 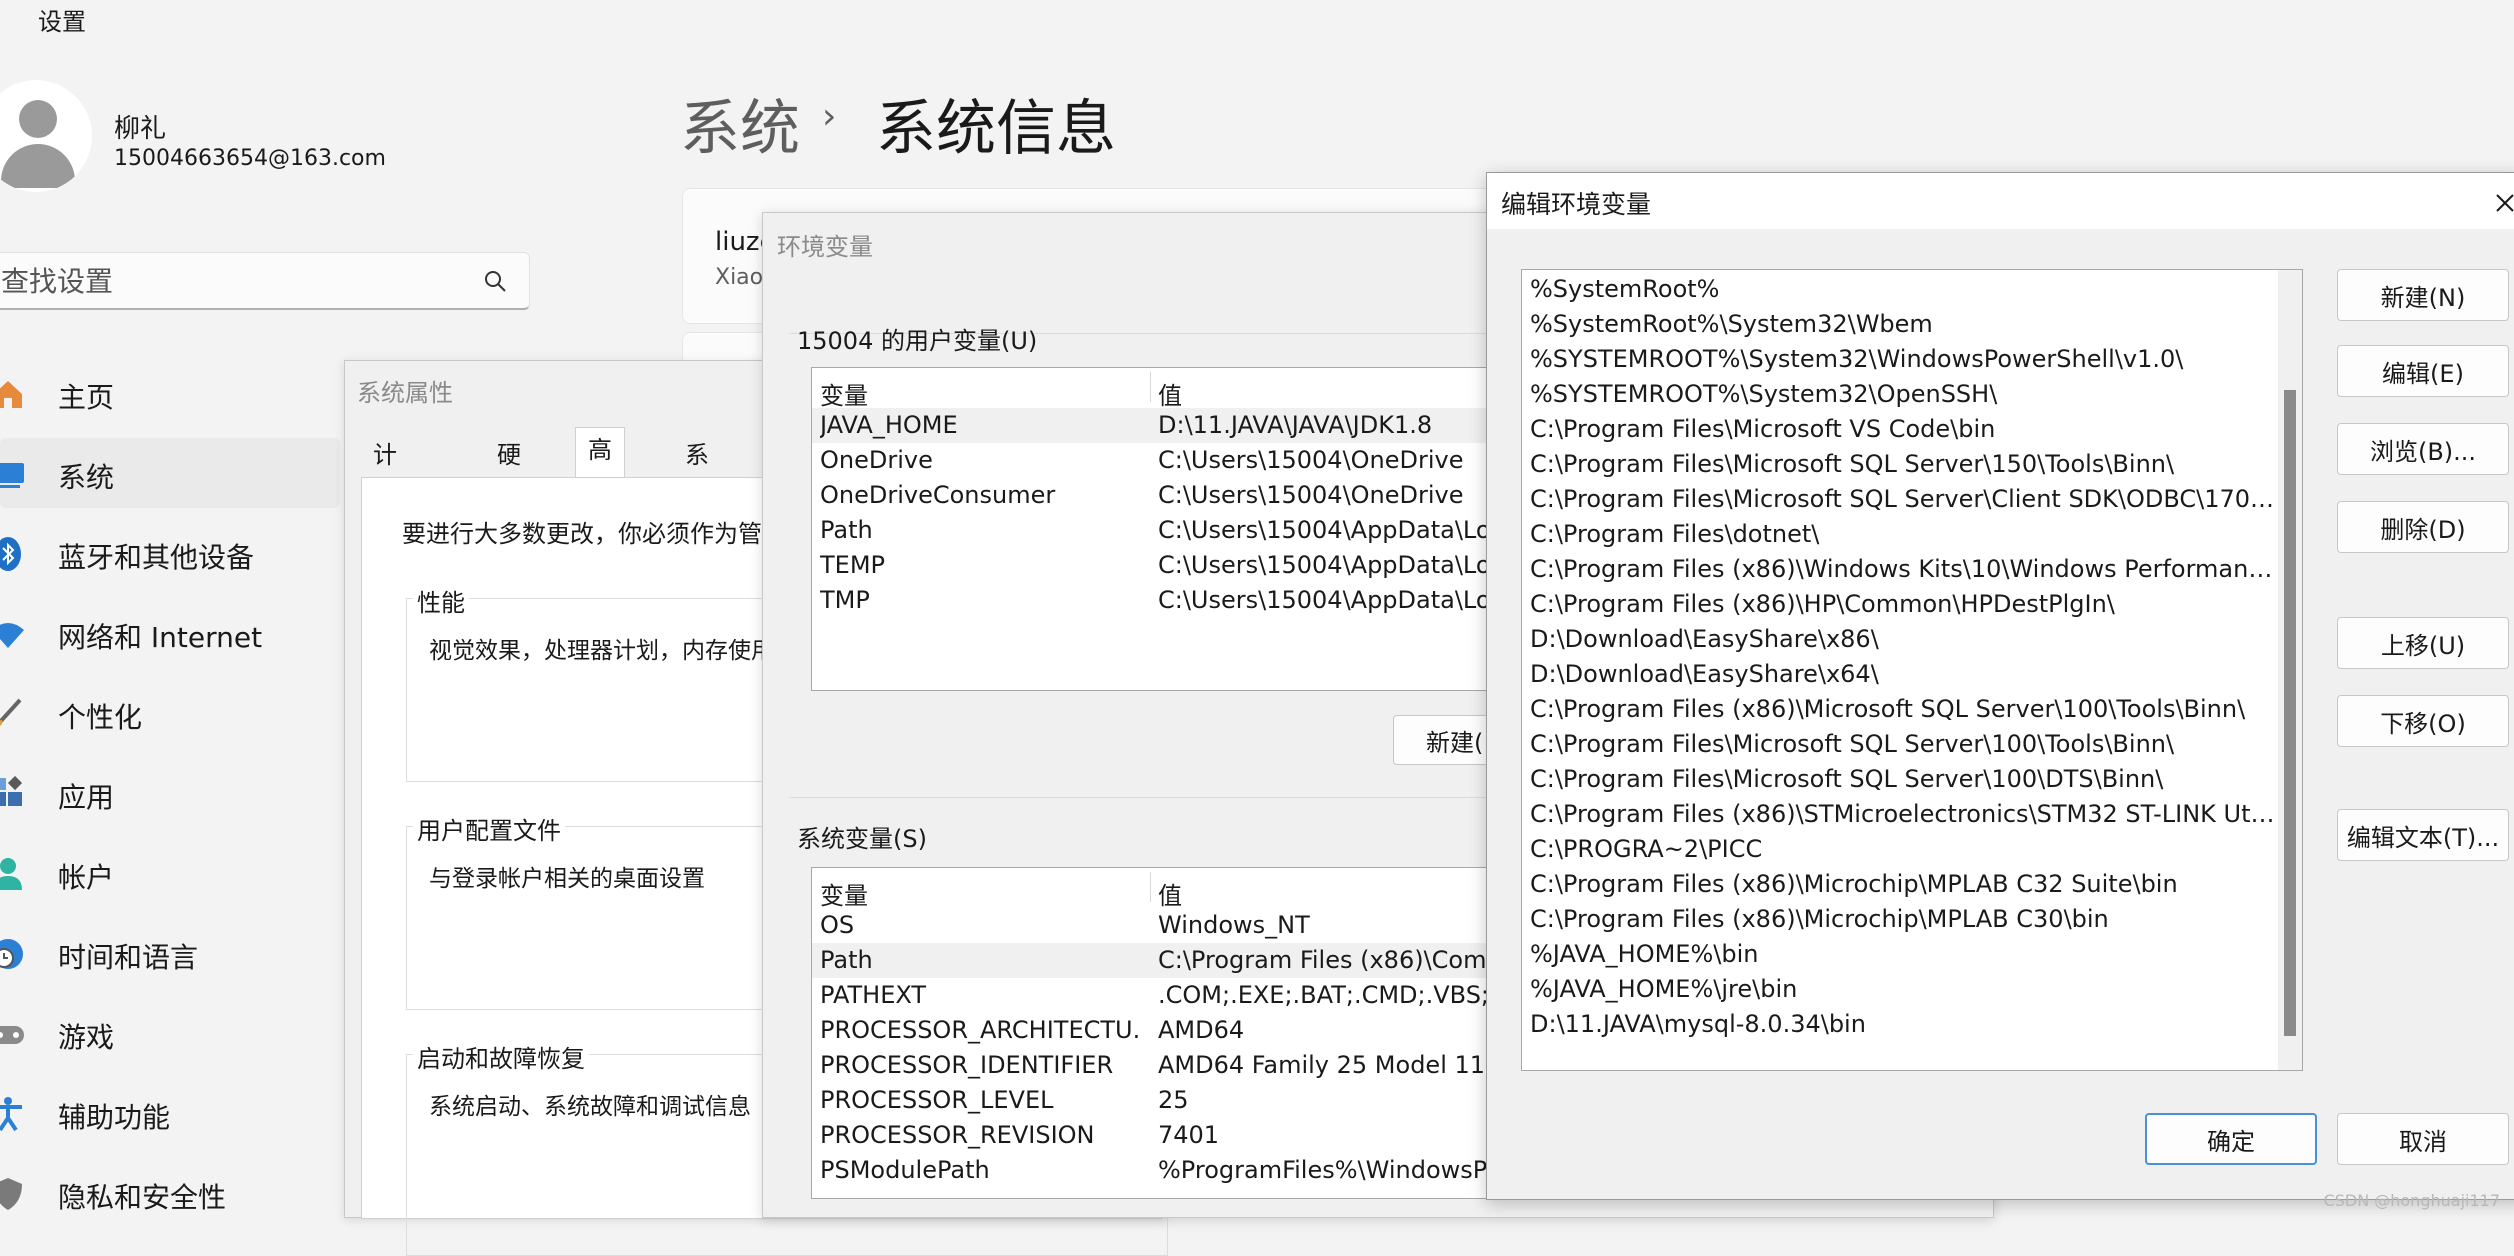 I want to click on system-icon, so click(x=13, y=474).